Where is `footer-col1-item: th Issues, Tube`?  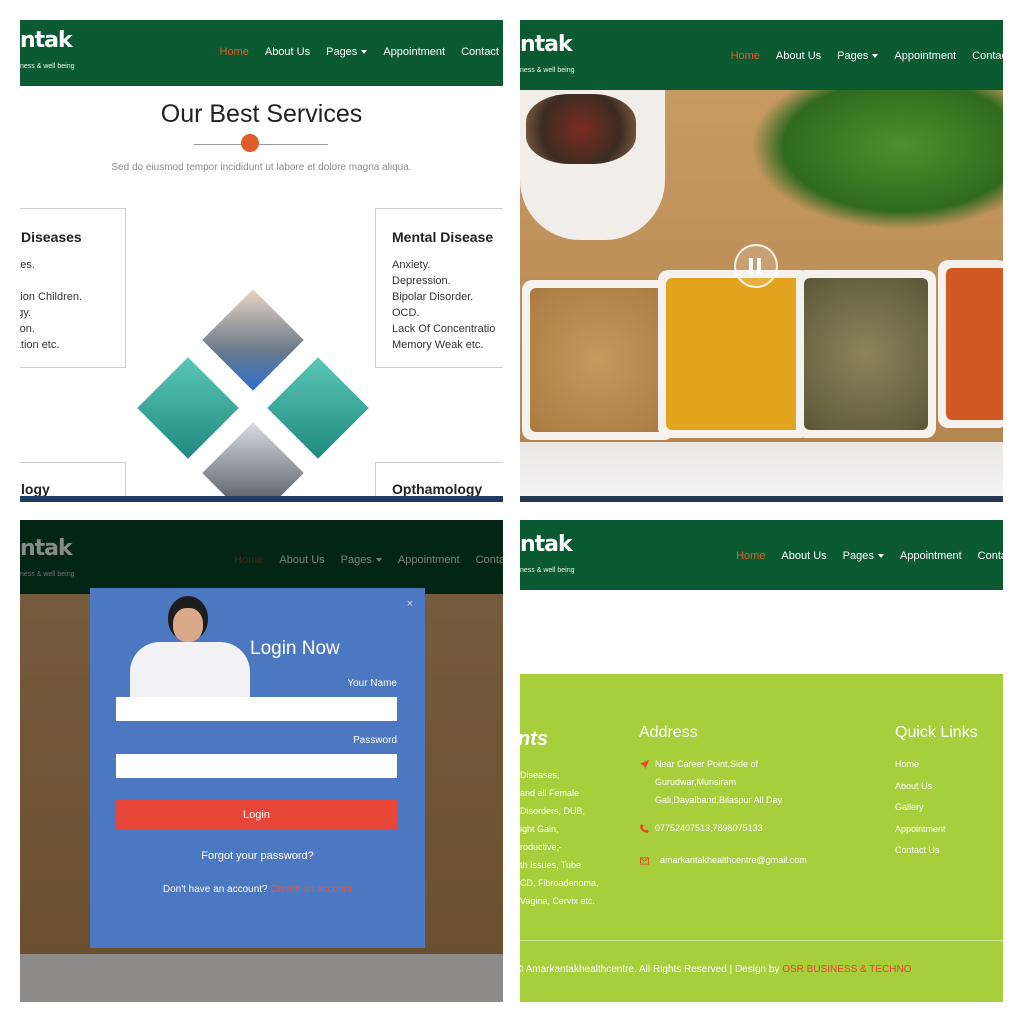 footer-col1-item: th Issues, Tube is located at coordinates (551, 865).